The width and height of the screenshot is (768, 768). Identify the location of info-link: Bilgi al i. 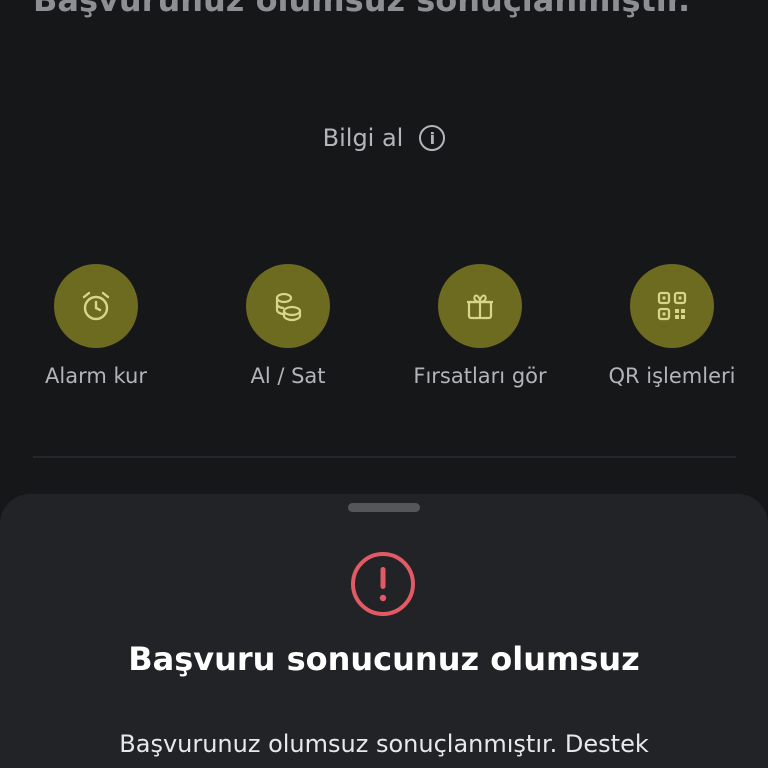
(384, 138).